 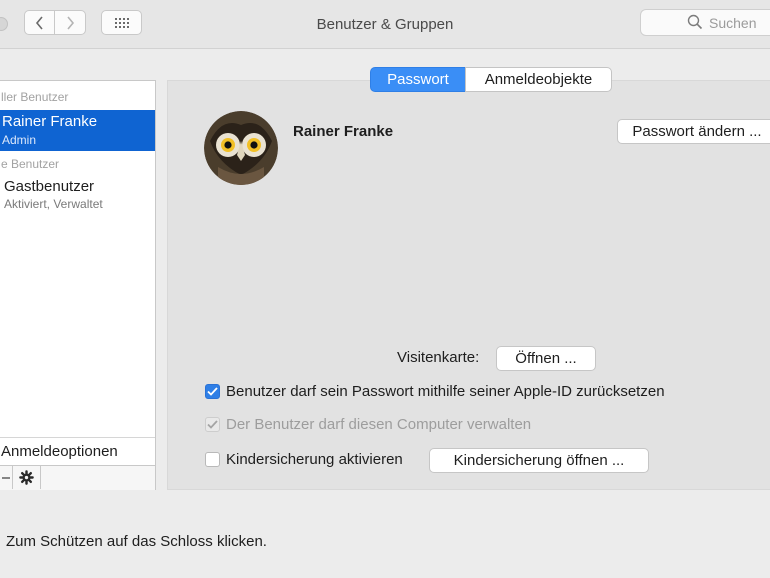 I want to click on user-name: Rainer Franke, so click(x=50, y=121).